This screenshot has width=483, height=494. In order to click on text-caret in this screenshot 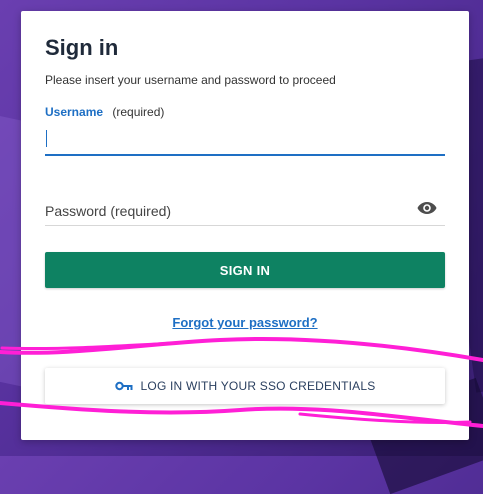, I will do `click(46, 138)`.